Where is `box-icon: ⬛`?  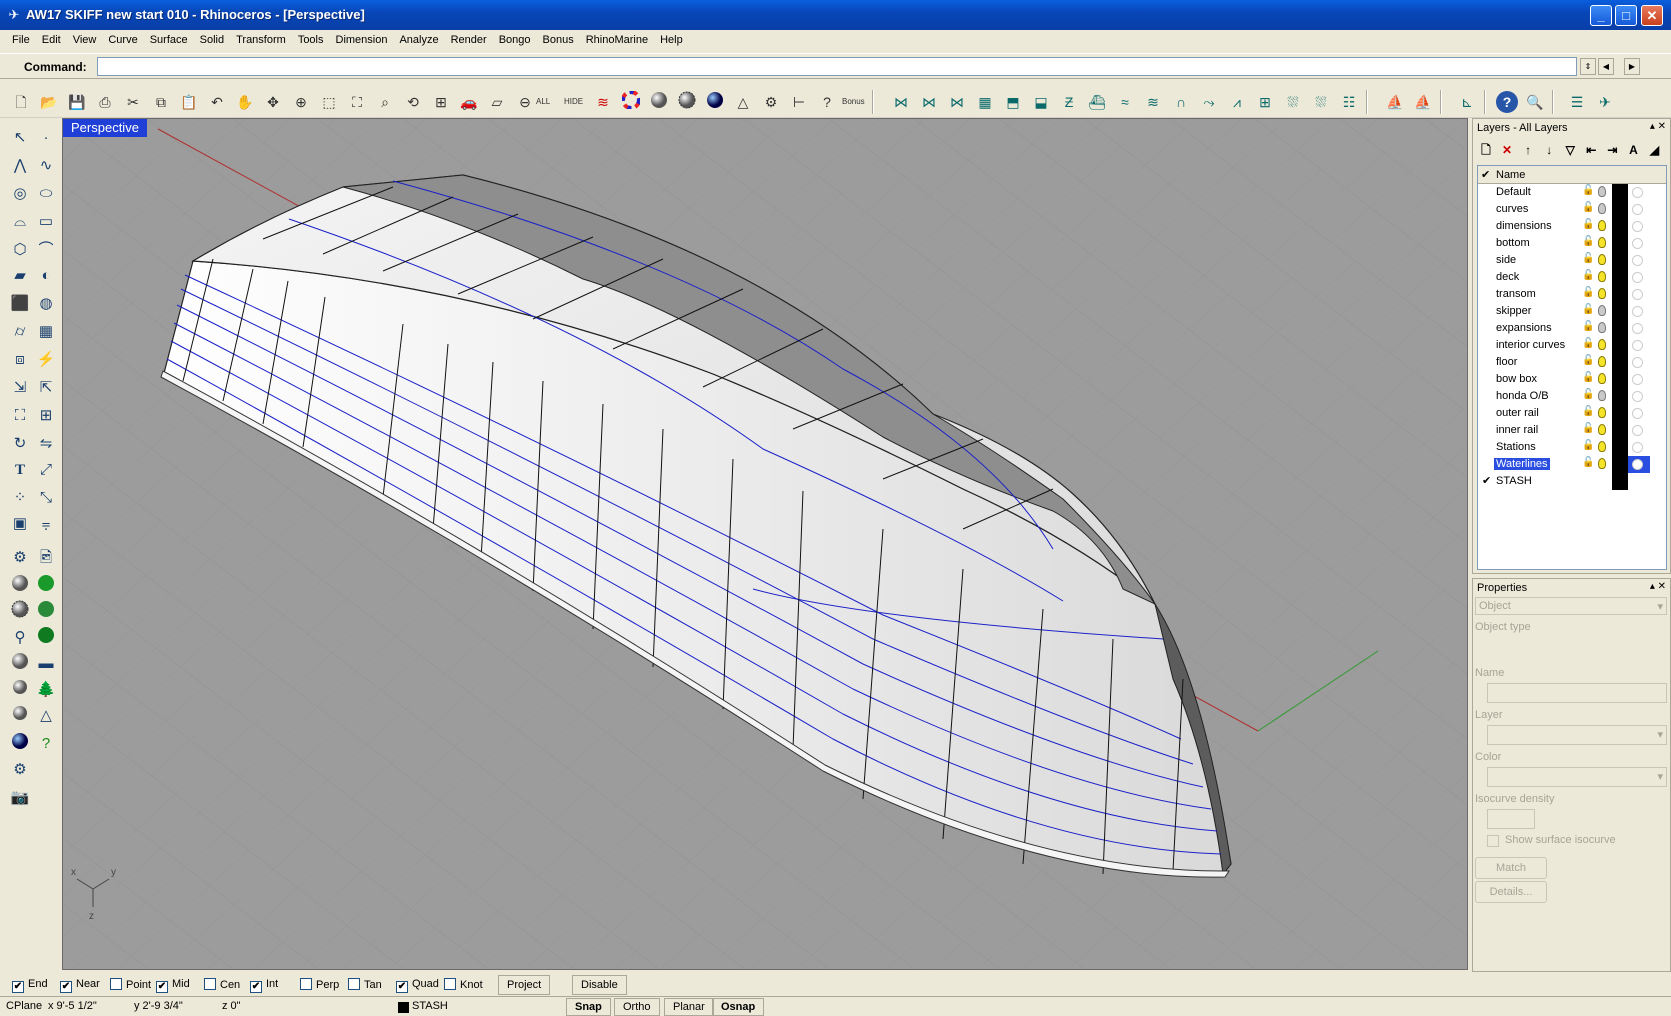
box-icon: ⬛ is located at coordinates (20, 304).